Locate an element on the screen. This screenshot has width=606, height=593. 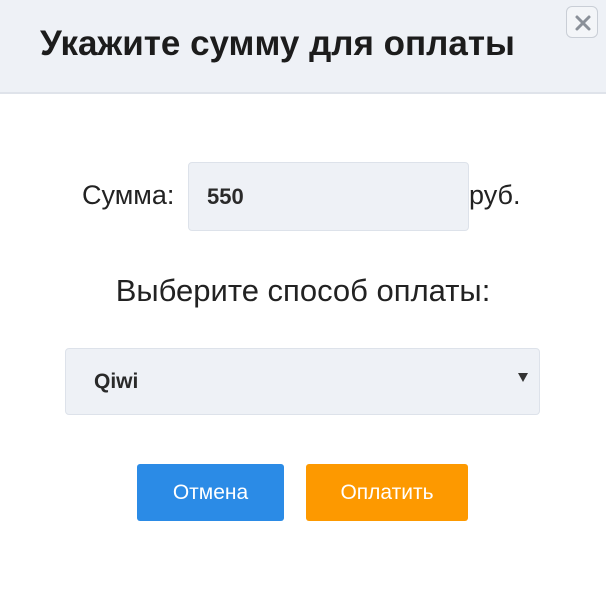
dropdown-arrow-icon is located at coordinates (523, 377).